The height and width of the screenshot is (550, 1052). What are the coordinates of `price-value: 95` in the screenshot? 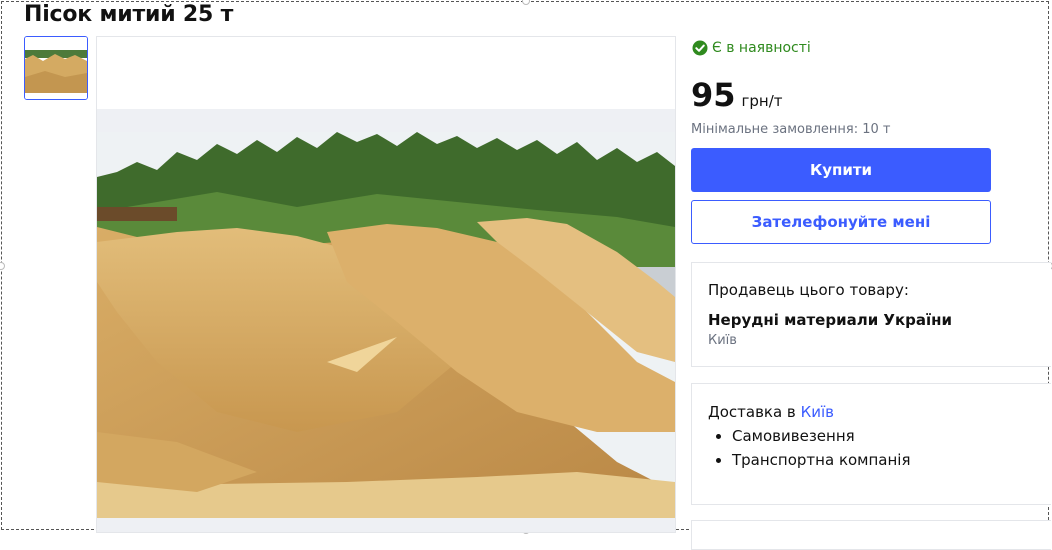 It's located at (713, 95).